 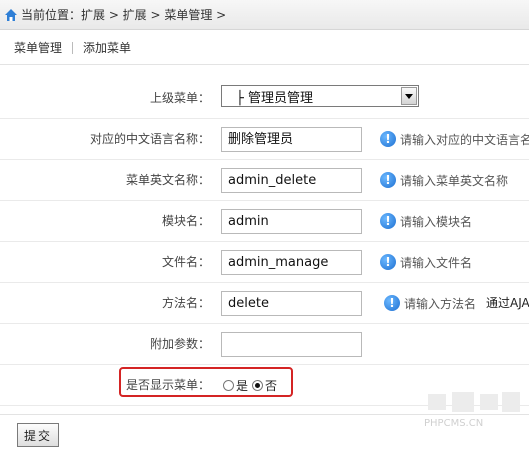 What do you see at coordinates (291, 262) in the screenshot?
I see `file-input: admin_manage` at bounding box center [291, 262].